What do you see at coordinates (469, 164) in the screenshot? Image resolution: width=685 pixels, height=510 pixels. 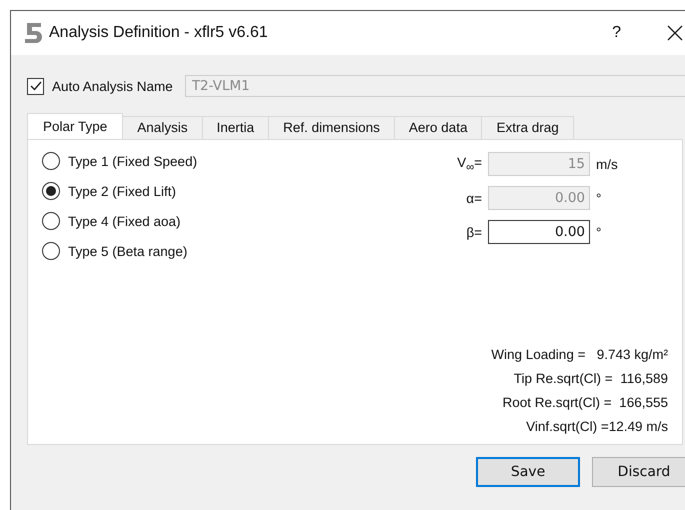 I see `parameter-label: V$_{∞}$=` at bounding box center [469, 164].